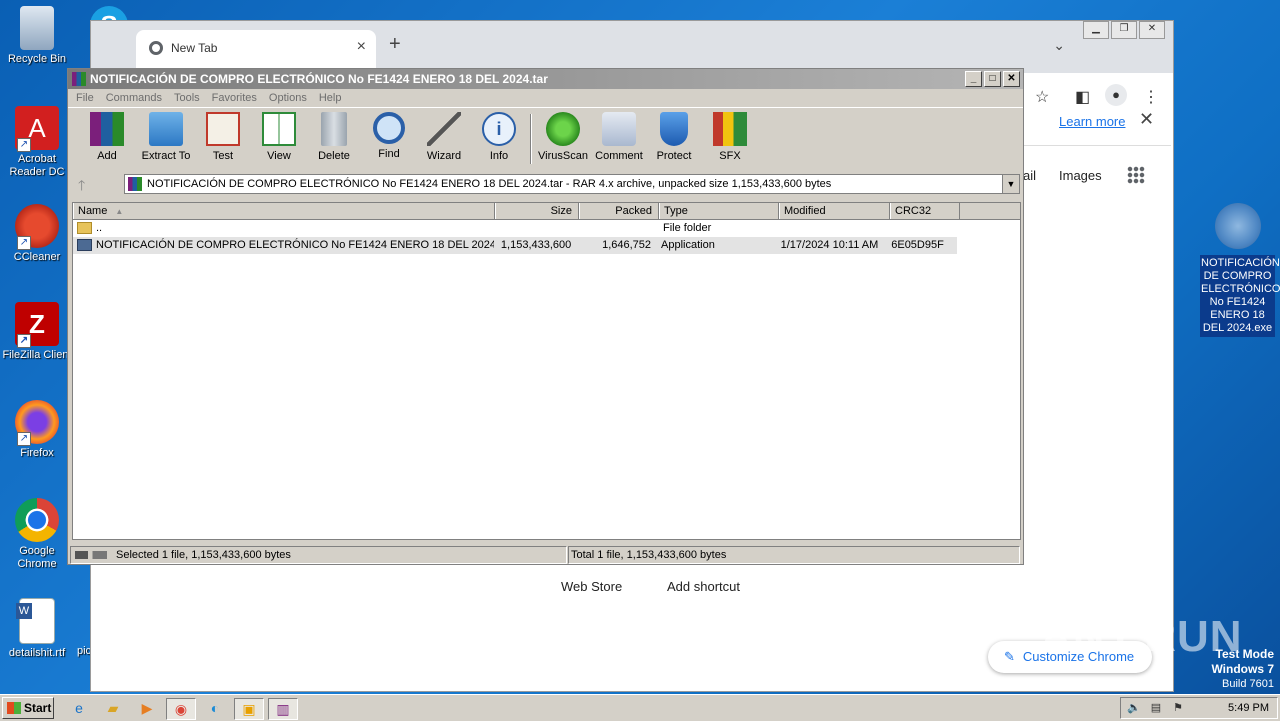 The height and width of the screenshot is (721, 1280). Describe the element at coordinates (166, 156) in the screenshot. I see `extract-to-label: Extract To` at that location.